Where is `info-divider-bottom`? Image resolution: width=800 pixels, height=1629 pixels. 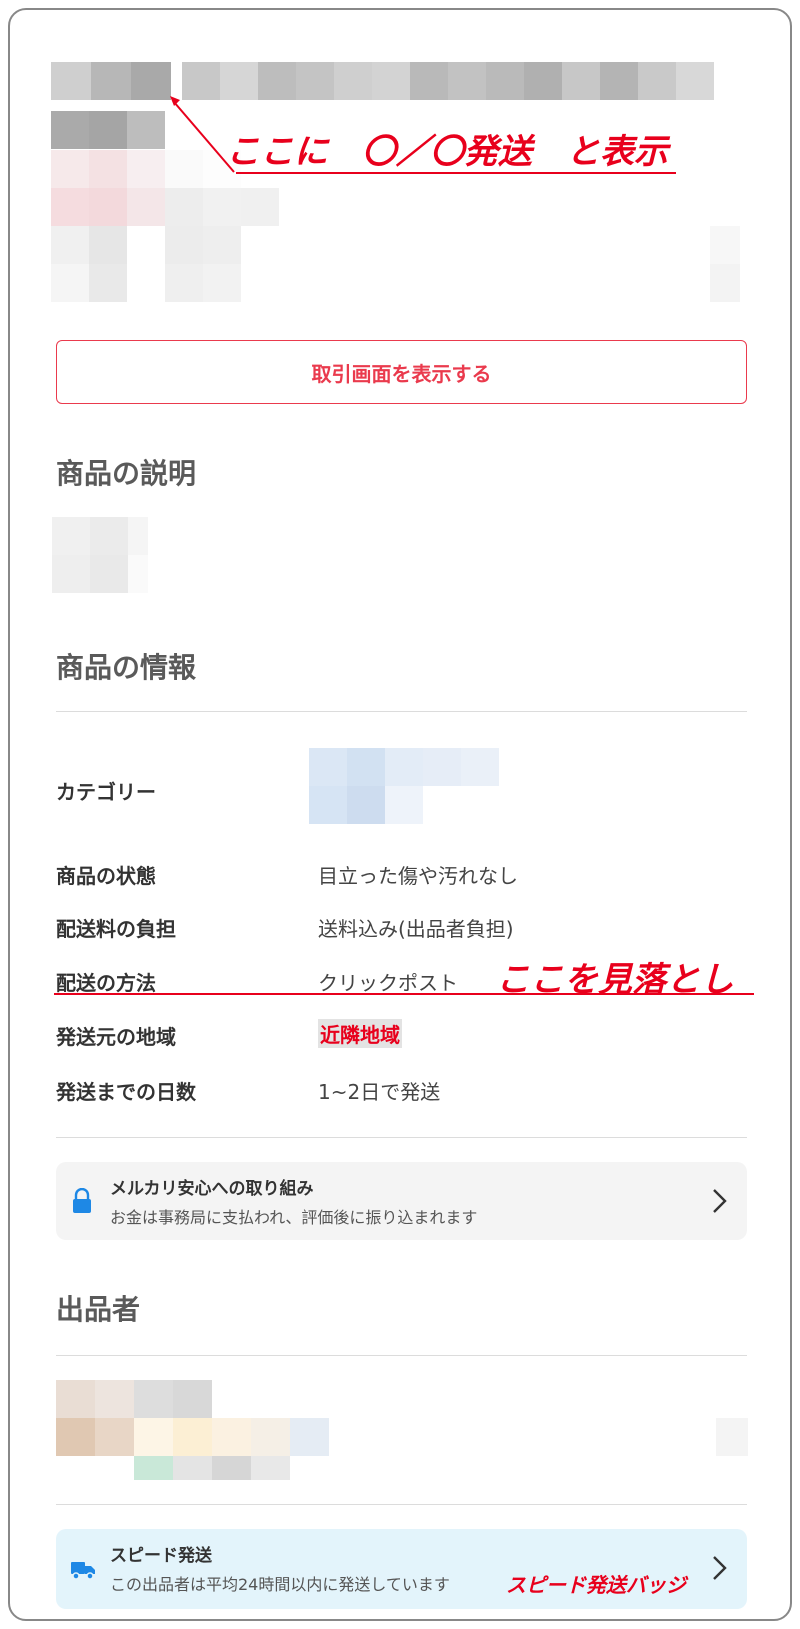
info-divider-bottom is located at coordinates (401, 1137).